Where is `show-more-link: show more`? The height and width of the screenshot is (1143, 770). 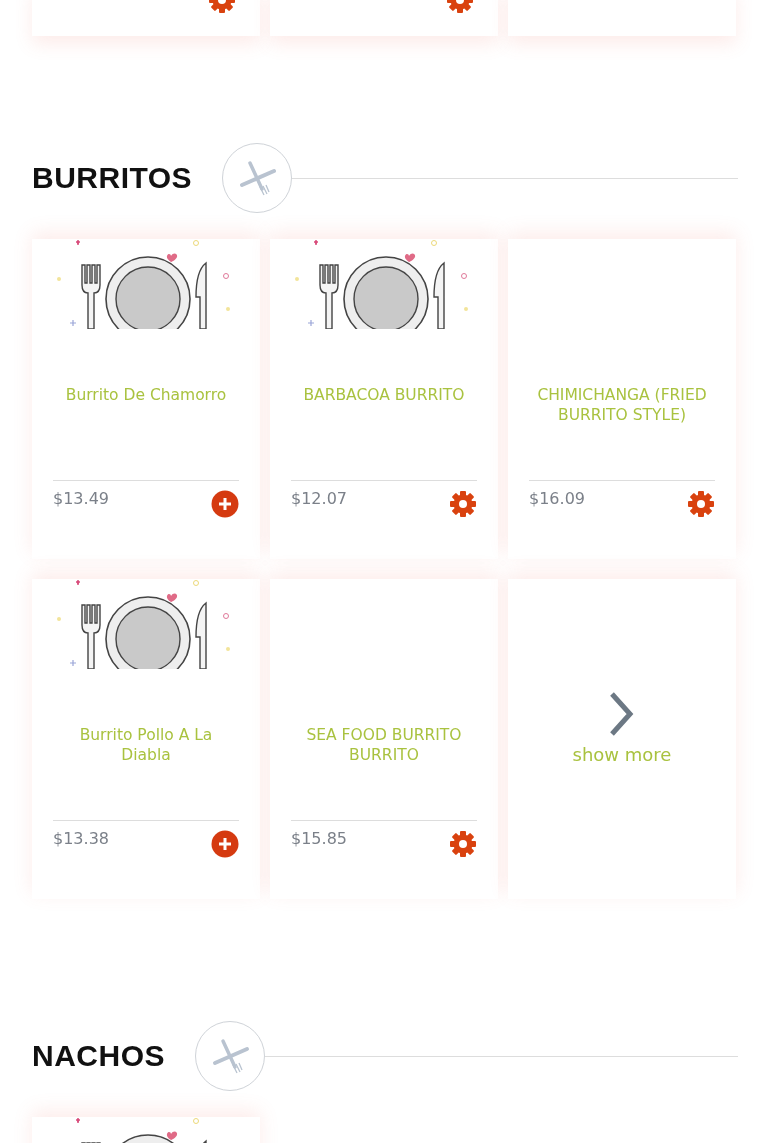
show-more-link: show more is located at coordinates (622, 754).